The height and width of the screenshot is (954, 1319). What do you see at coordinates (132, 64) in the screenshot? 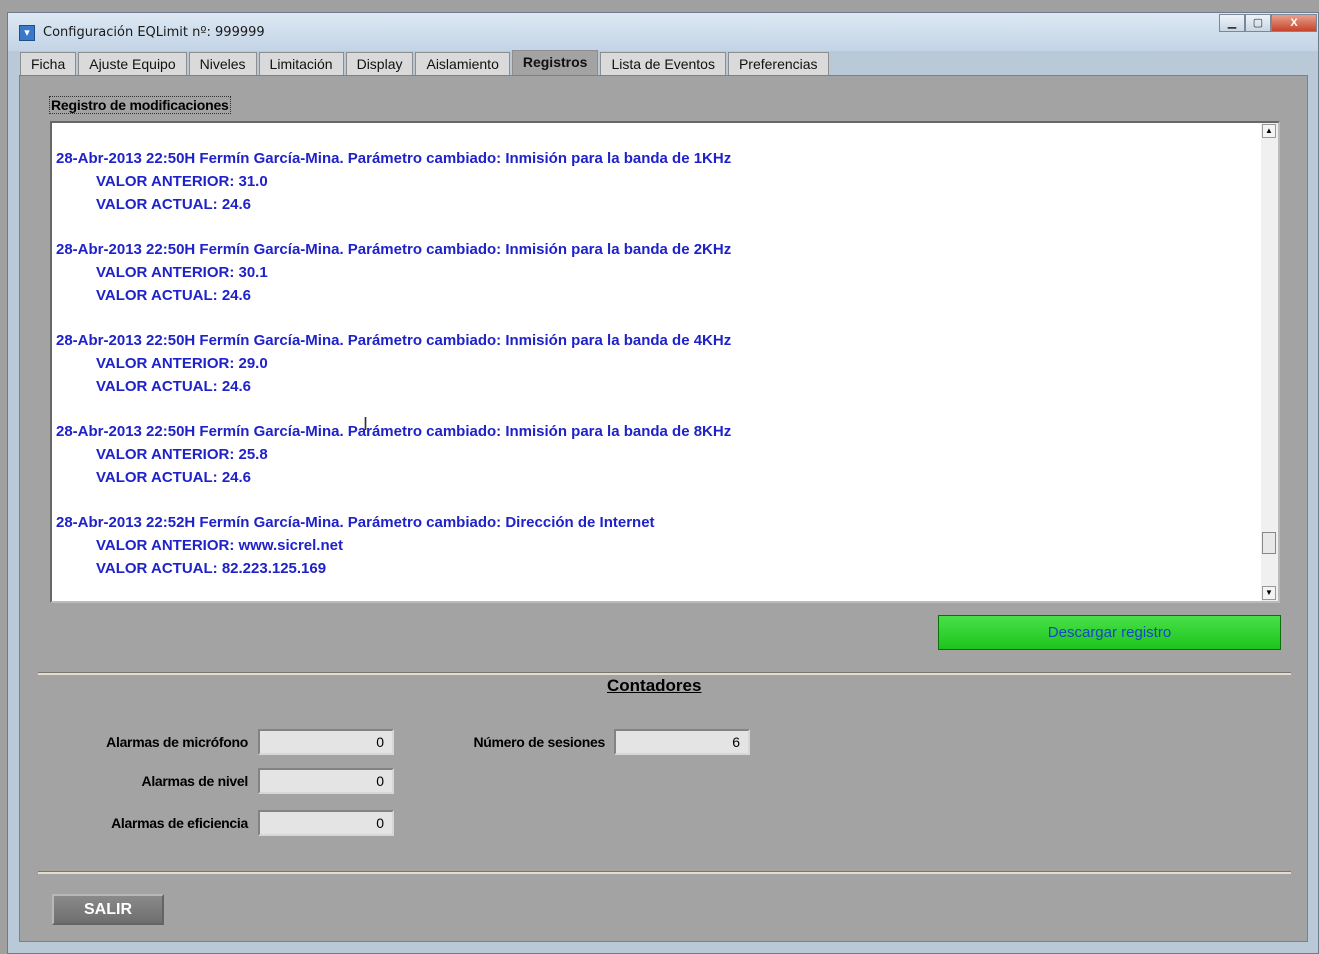
I see `tab-ajuste-equipo: Ajuste Equipo` at bounding box center [132, 64].